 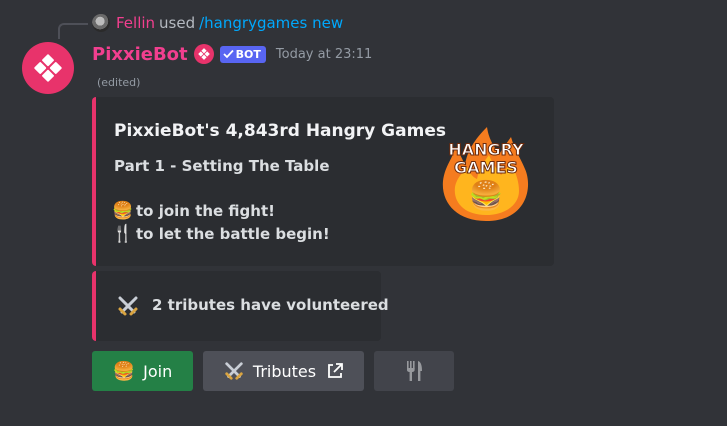 I want to click on external-link-icon, so click(x=335, y=370).